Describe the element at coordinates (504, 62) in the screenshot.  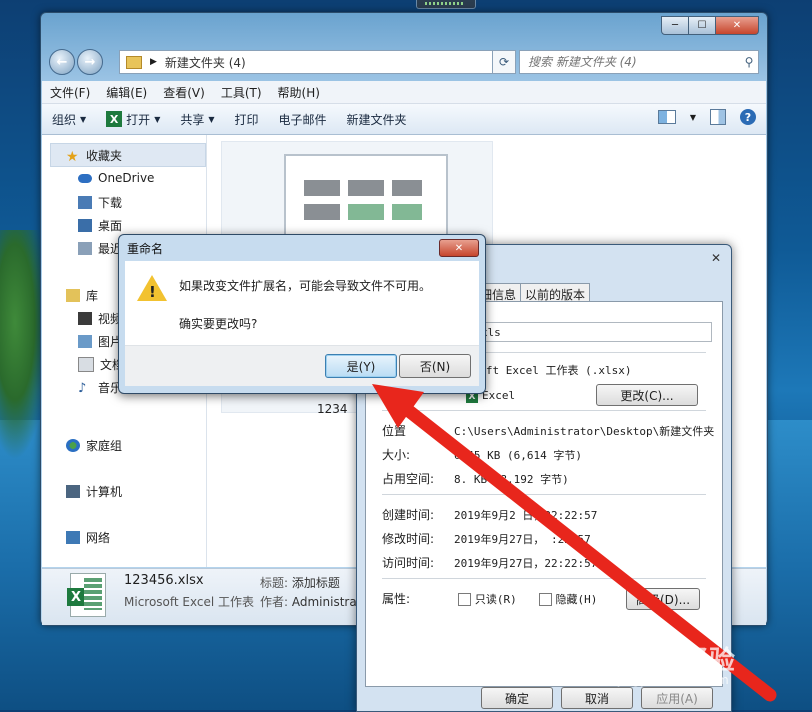
I see `refresh-button: ⟳` at that location.